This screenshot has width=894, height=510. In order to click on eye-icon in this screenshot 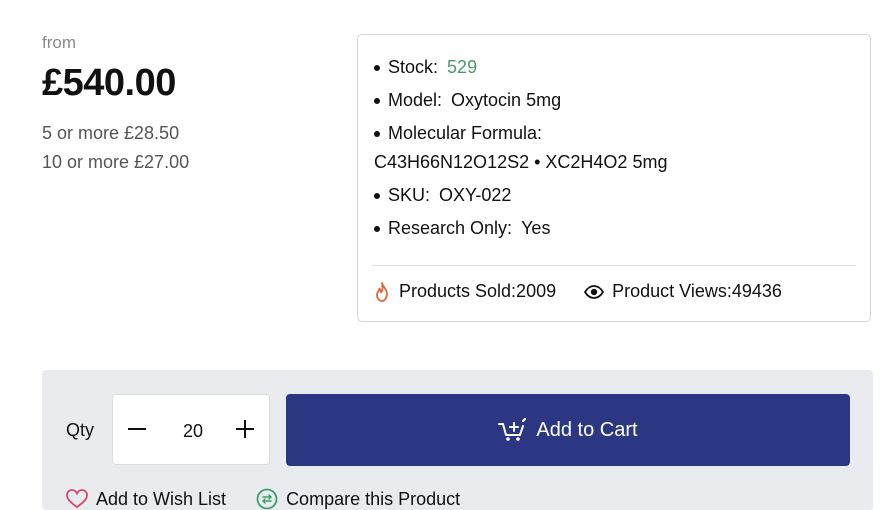, I will do `click(594, 291)`.